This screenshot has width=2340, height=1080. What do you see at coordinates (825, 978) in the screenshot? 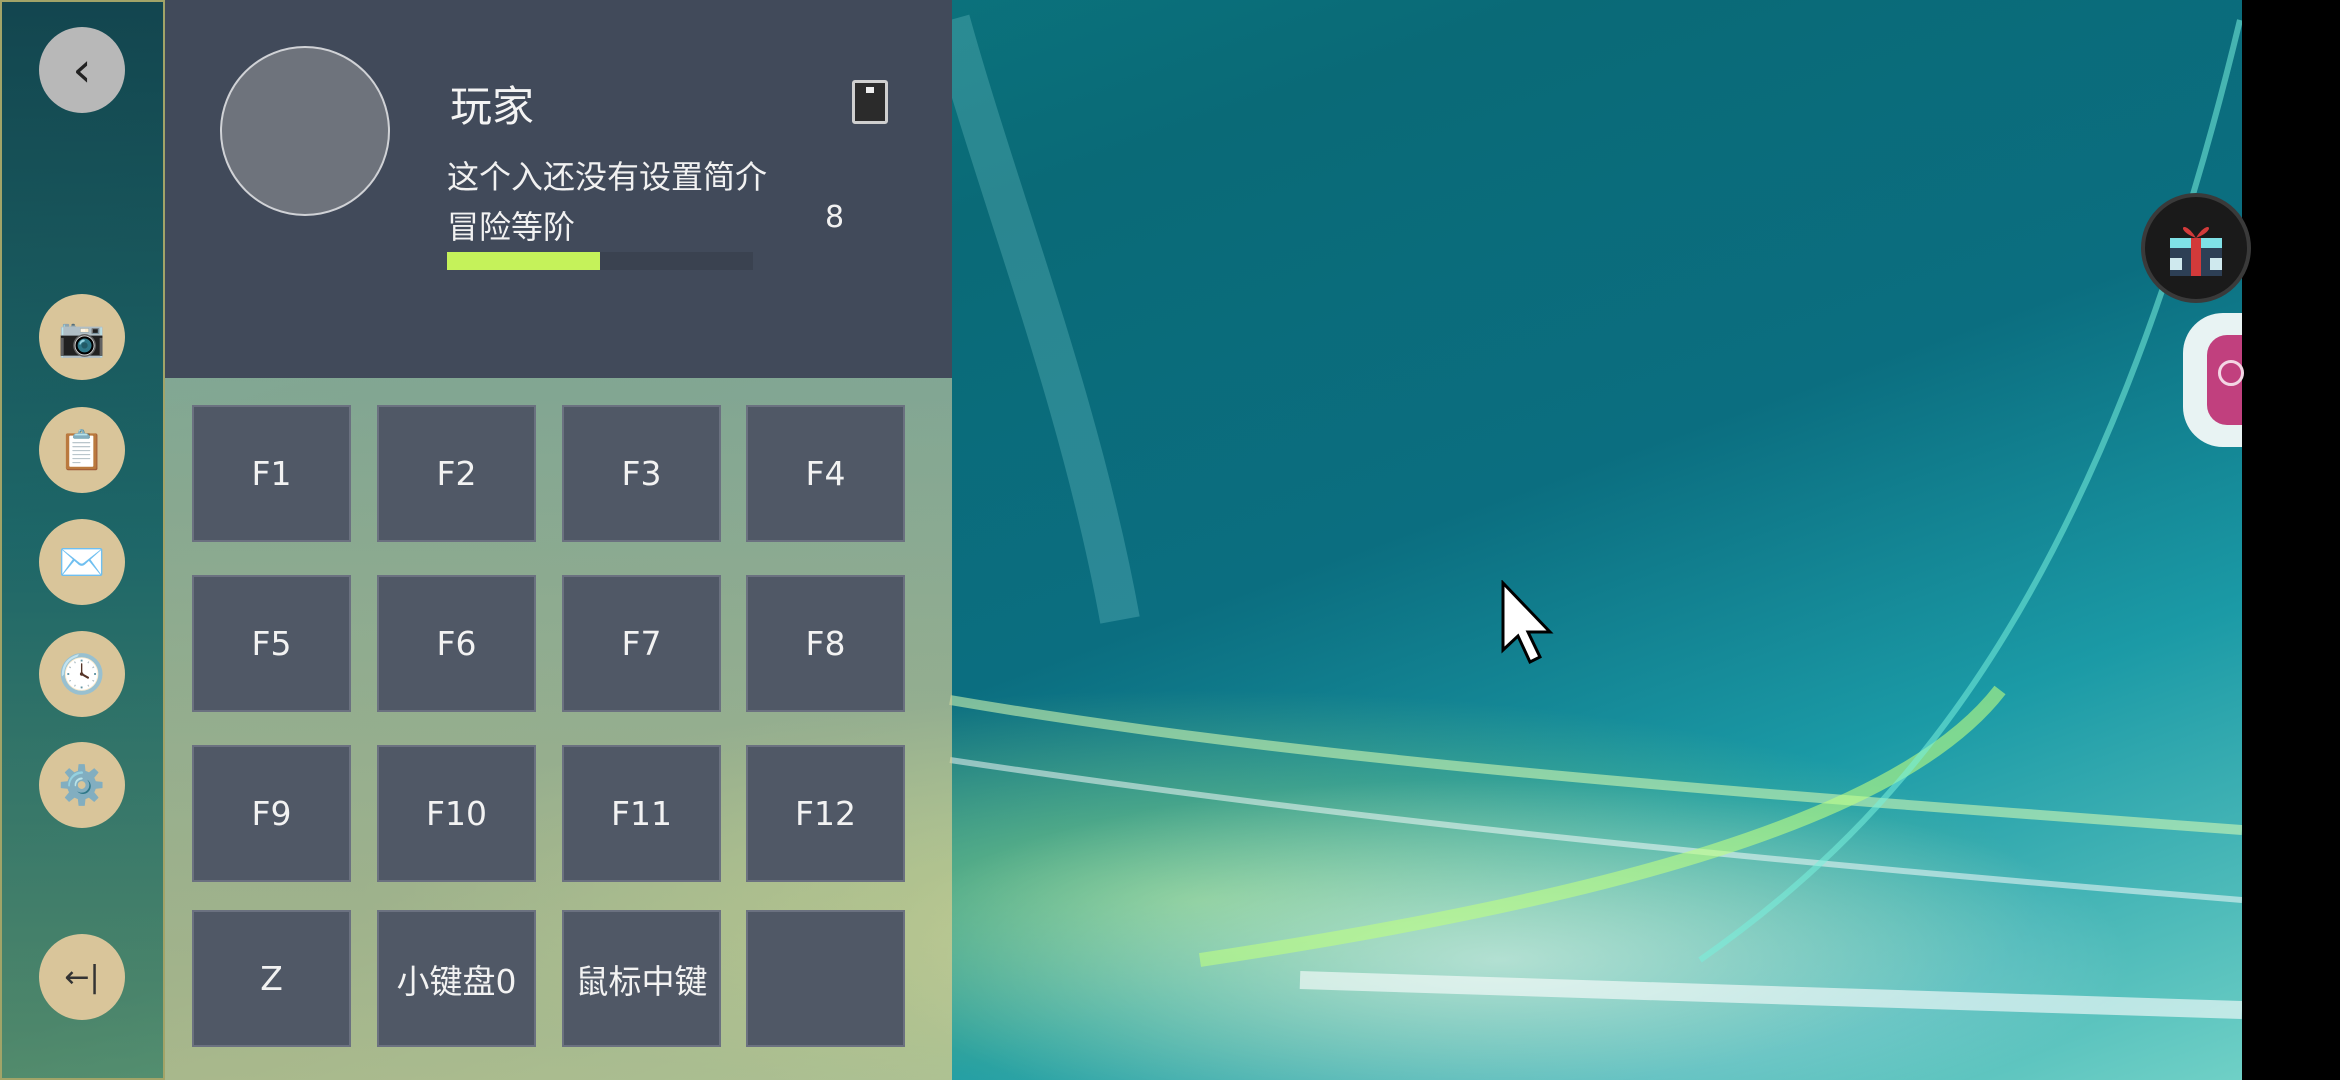
I see `key-empty` at bounding box center [825, 978].